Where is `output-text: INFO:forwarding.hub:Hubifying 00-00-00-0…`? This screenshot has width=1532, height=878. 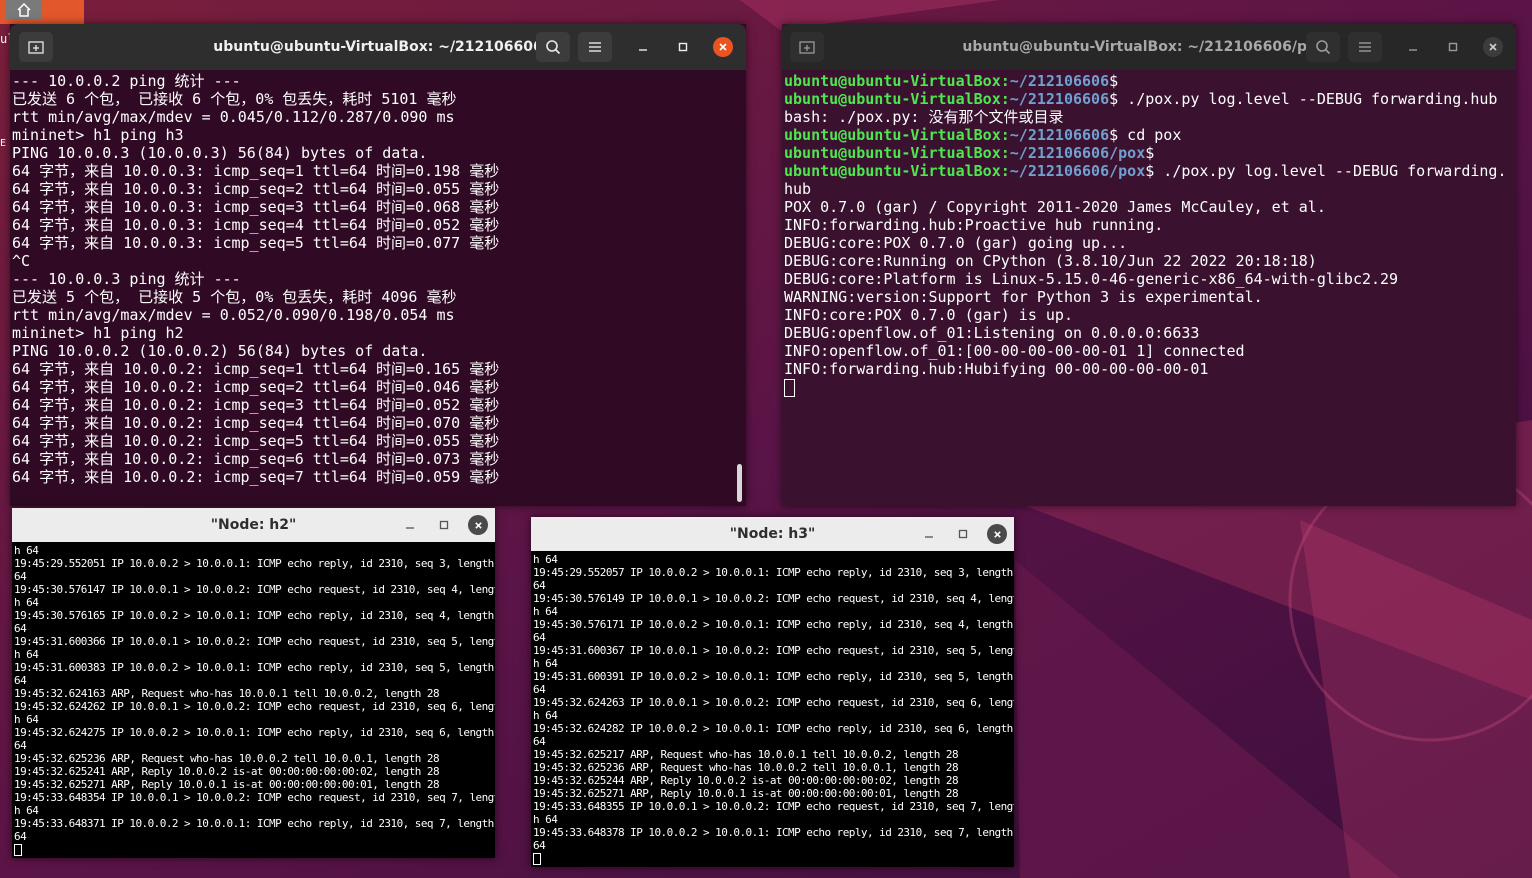 output-text: INFO:forwarding.hub:Hubifying 00-00-00-0… is located at coordinates (996, 369).